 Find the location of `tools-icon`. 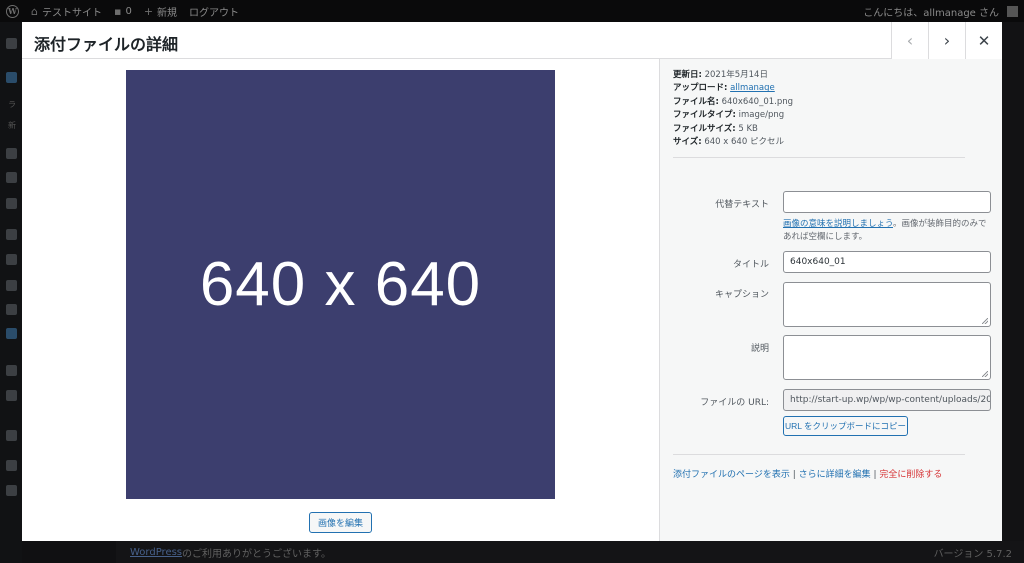

tools-icon is located at coordinates (11, 309).